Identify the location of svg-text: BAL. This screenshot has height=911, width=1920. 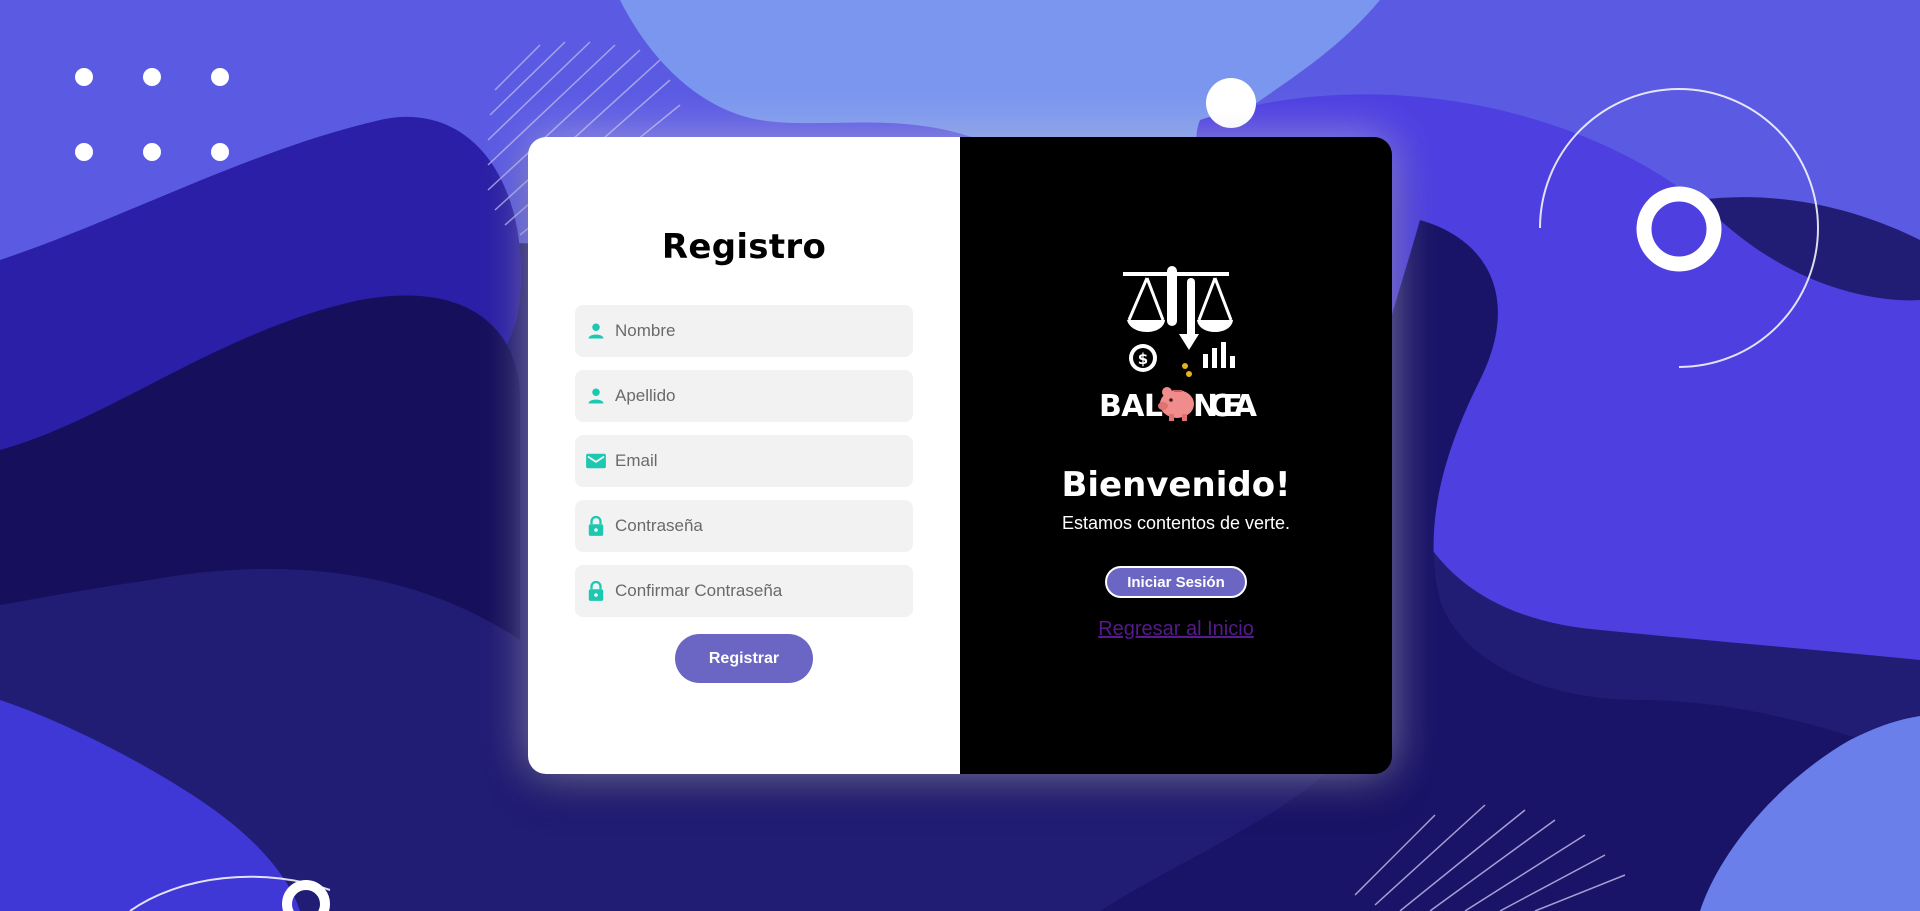
(1131, 406).